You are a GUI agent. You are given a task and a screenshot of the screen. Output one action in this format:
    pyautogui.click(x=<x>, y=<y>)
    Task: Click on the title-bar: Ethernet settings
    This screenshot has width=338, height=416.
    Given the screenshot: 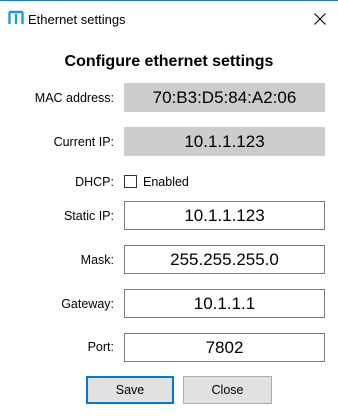 What is the action you would take?
    pyautogui.click(x=169, y=18)
    